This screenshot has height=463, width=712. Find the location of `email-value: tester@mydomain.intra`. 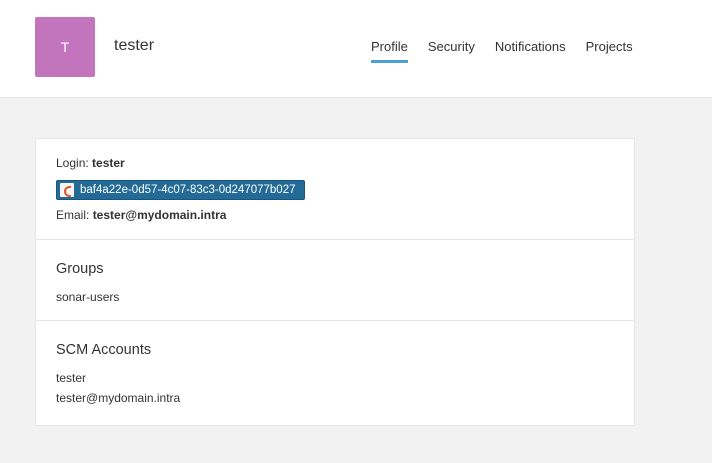

email-value: tester@mydomain.intra is located at coordinates (159, 215).